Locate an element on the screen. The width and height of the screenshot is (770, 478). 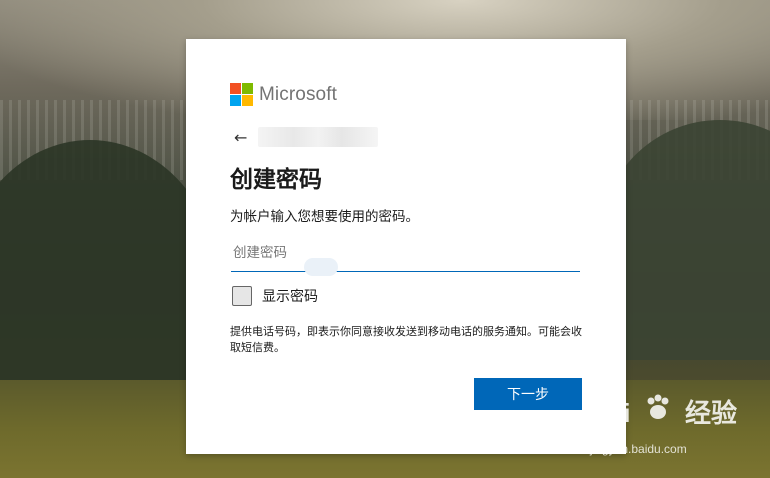
email-identity-blurred is located at coordinates (318, 137).